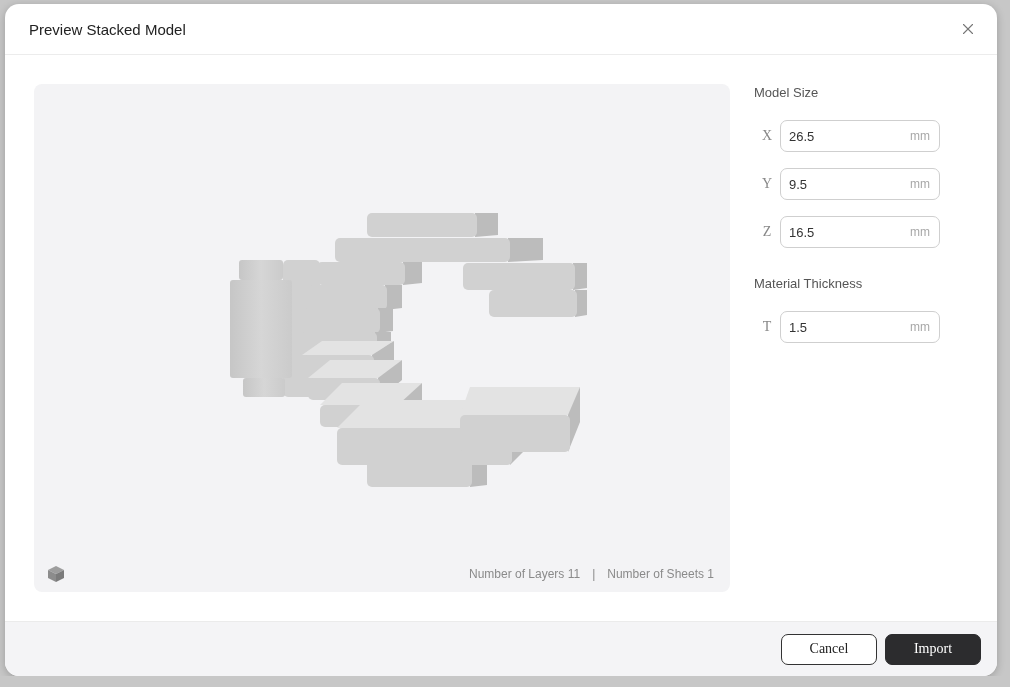 The image size is (1010, 687). I want to click on dialog-title: Preview Stacked Model, so click(107, 29).